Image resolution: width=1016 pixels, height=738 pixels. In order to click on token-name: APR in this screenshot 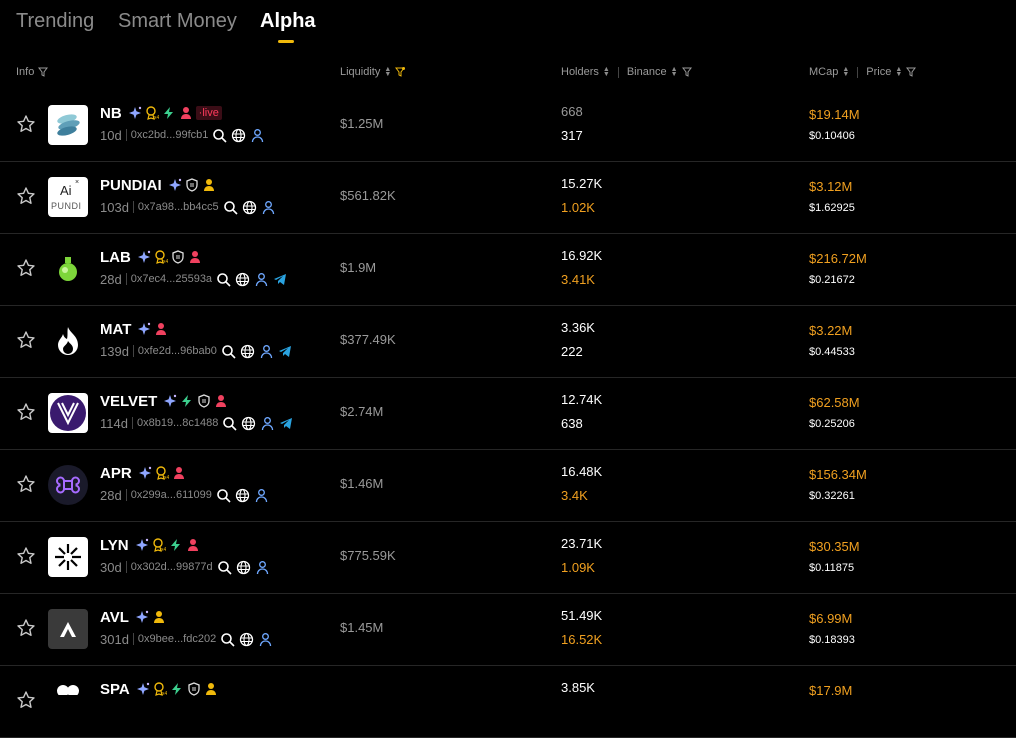, I will do `click(116, 473)`.